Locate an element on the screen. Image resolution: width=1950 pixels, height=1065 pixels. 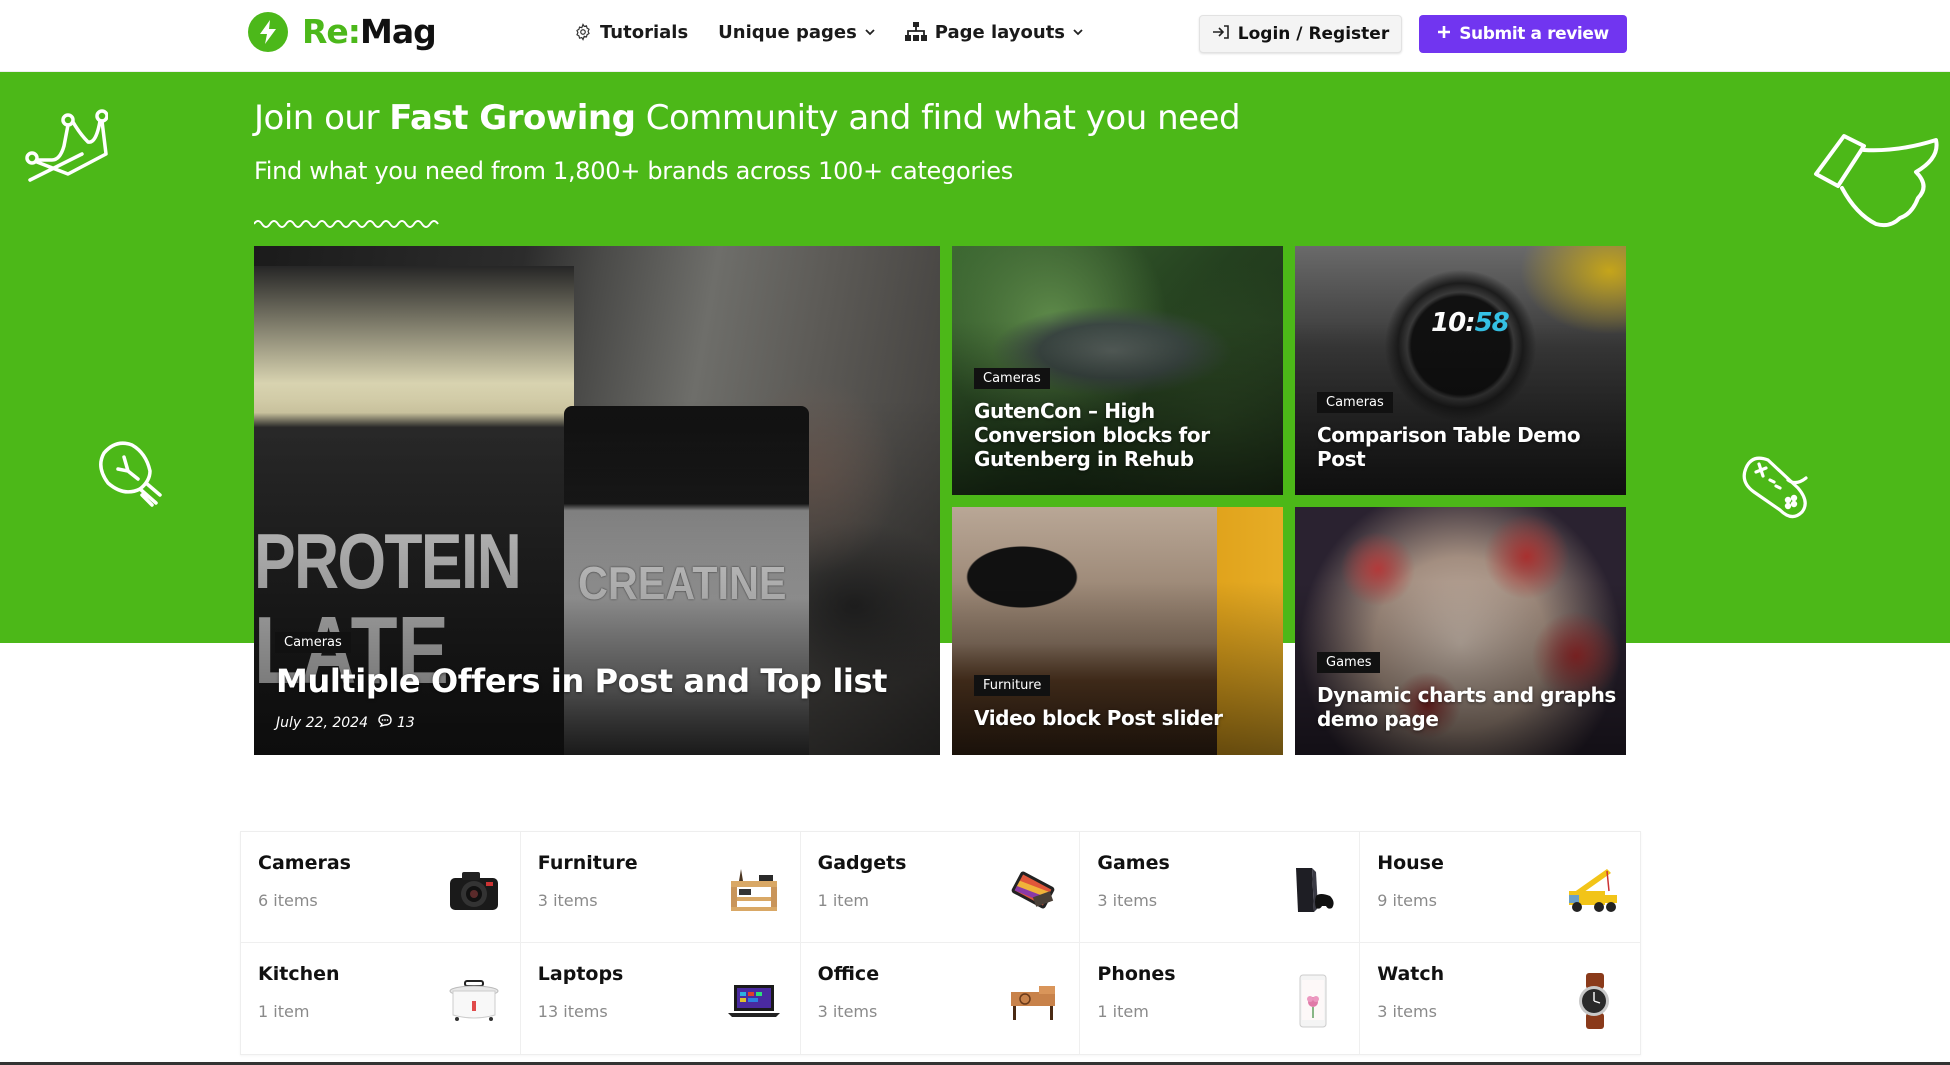
logo-prefix: Re: is located at coordinates (331, 31).